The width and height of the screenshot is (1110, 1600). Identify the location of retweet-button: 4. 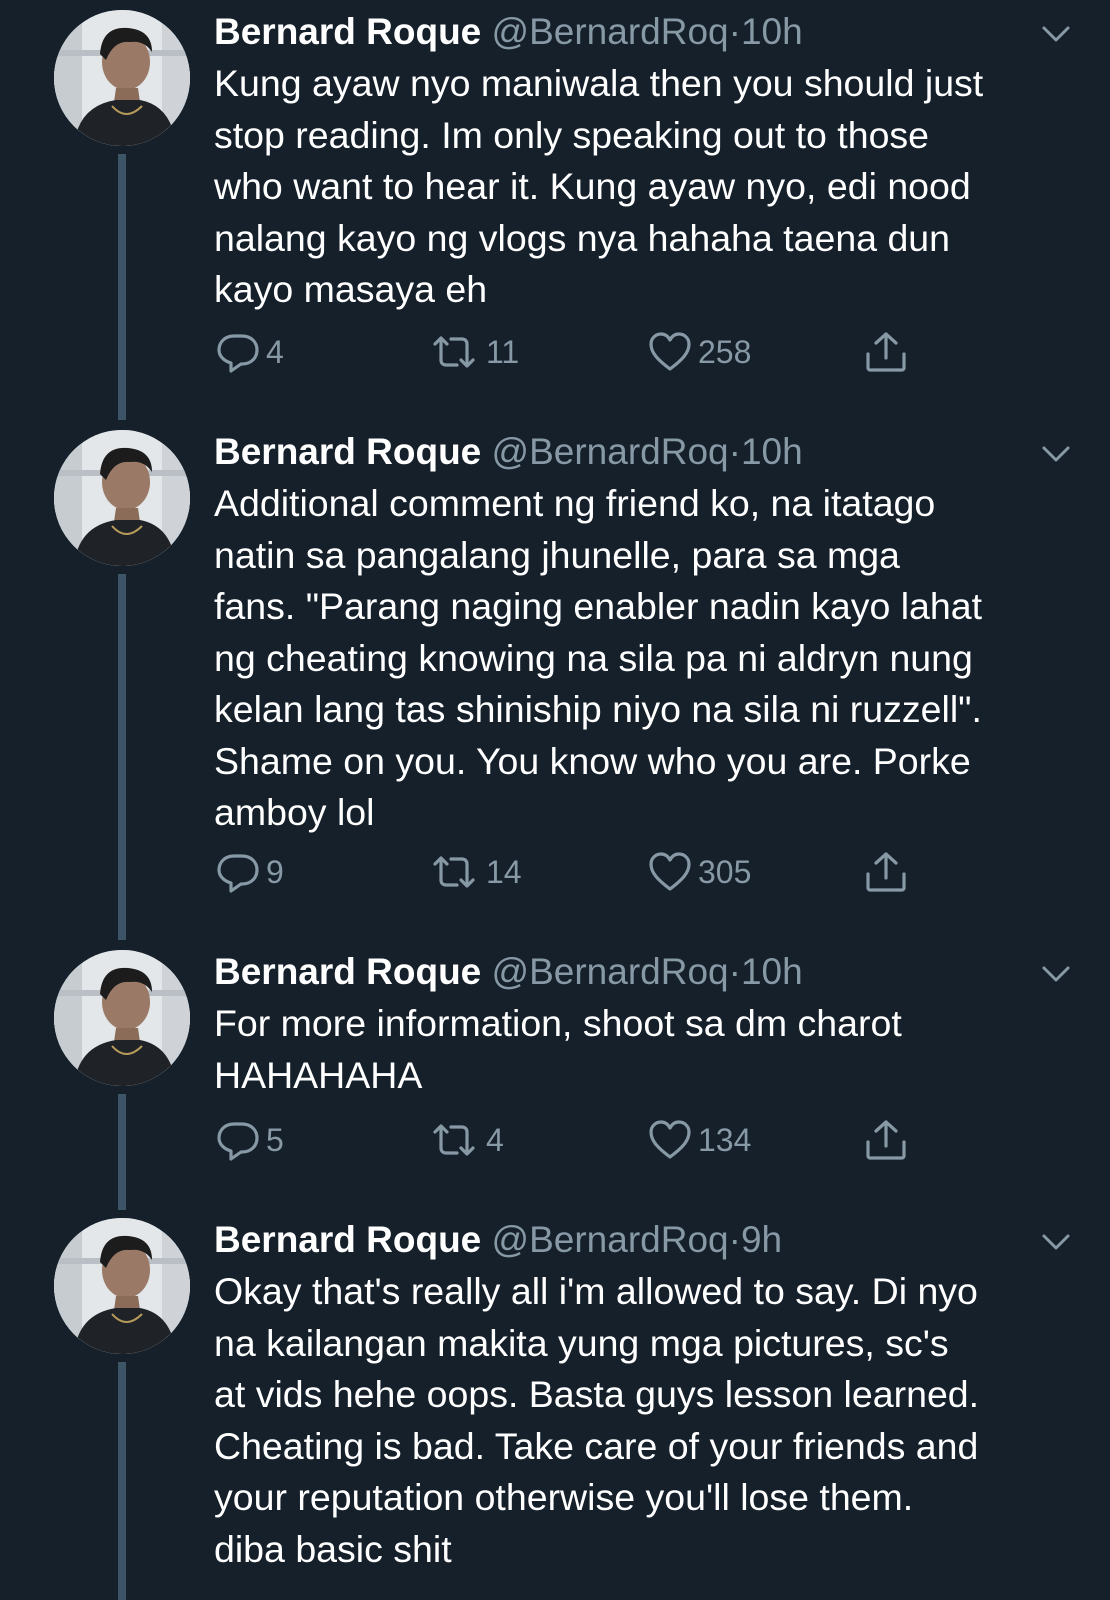
(465, 1140).